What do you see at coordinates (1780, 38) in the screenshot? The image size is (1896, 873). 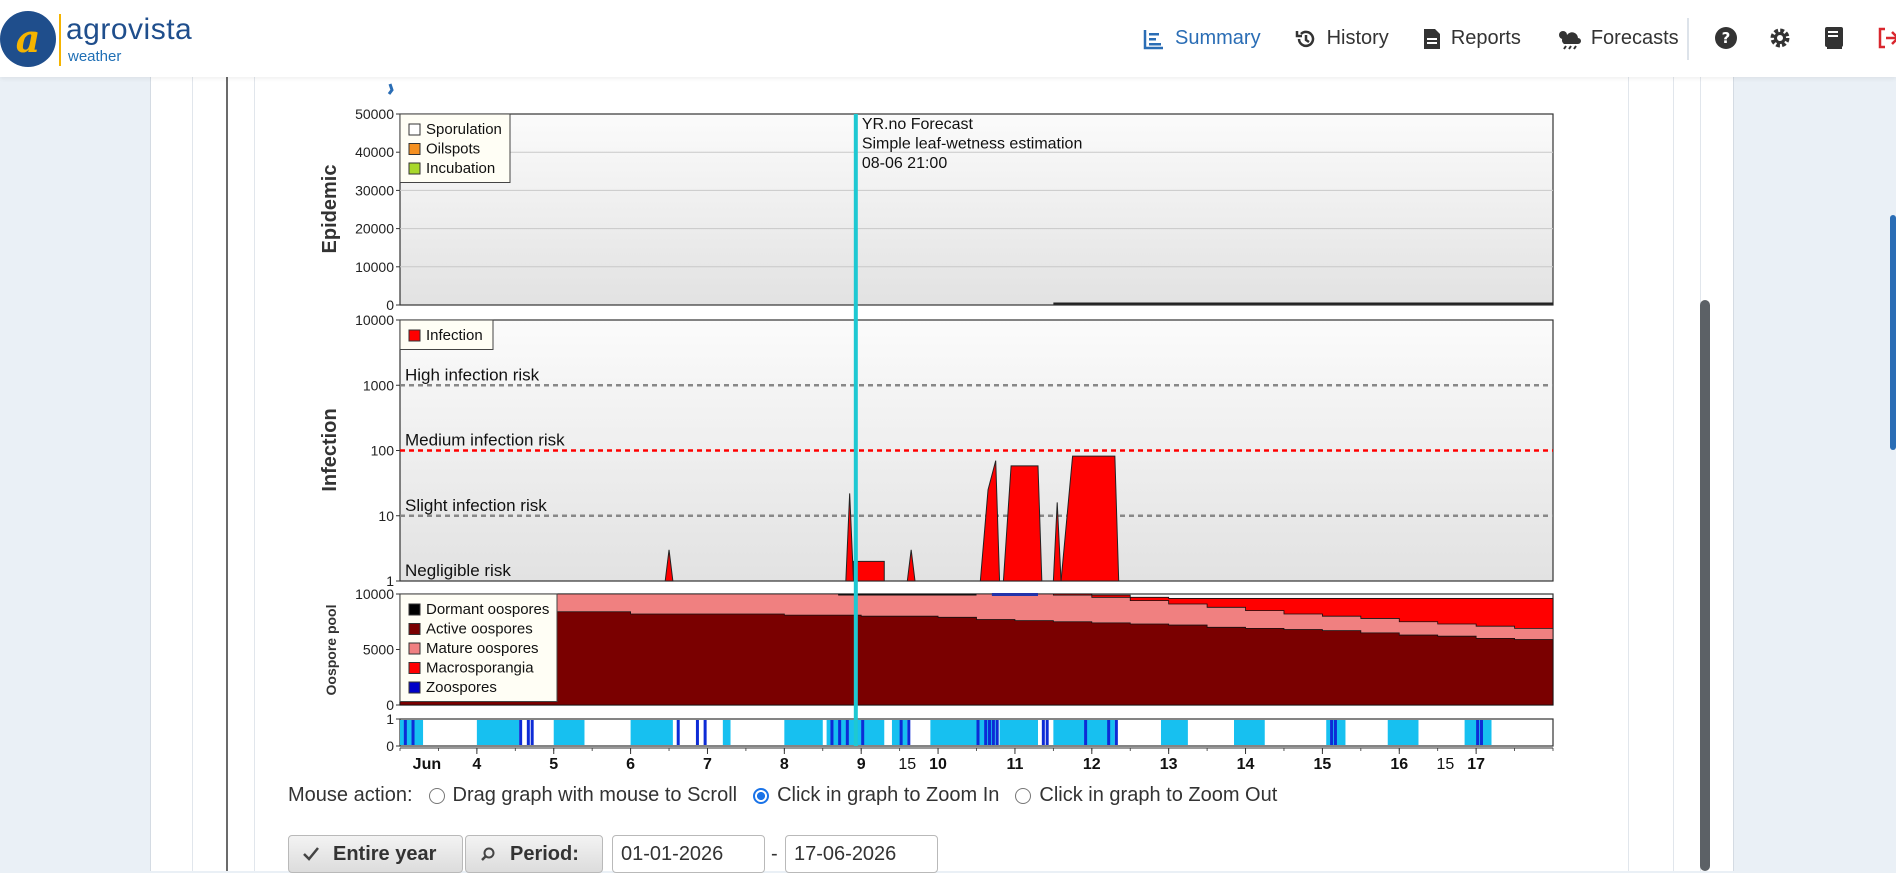 I see `settings-gear-icon` at bounding box center [1780, 38].